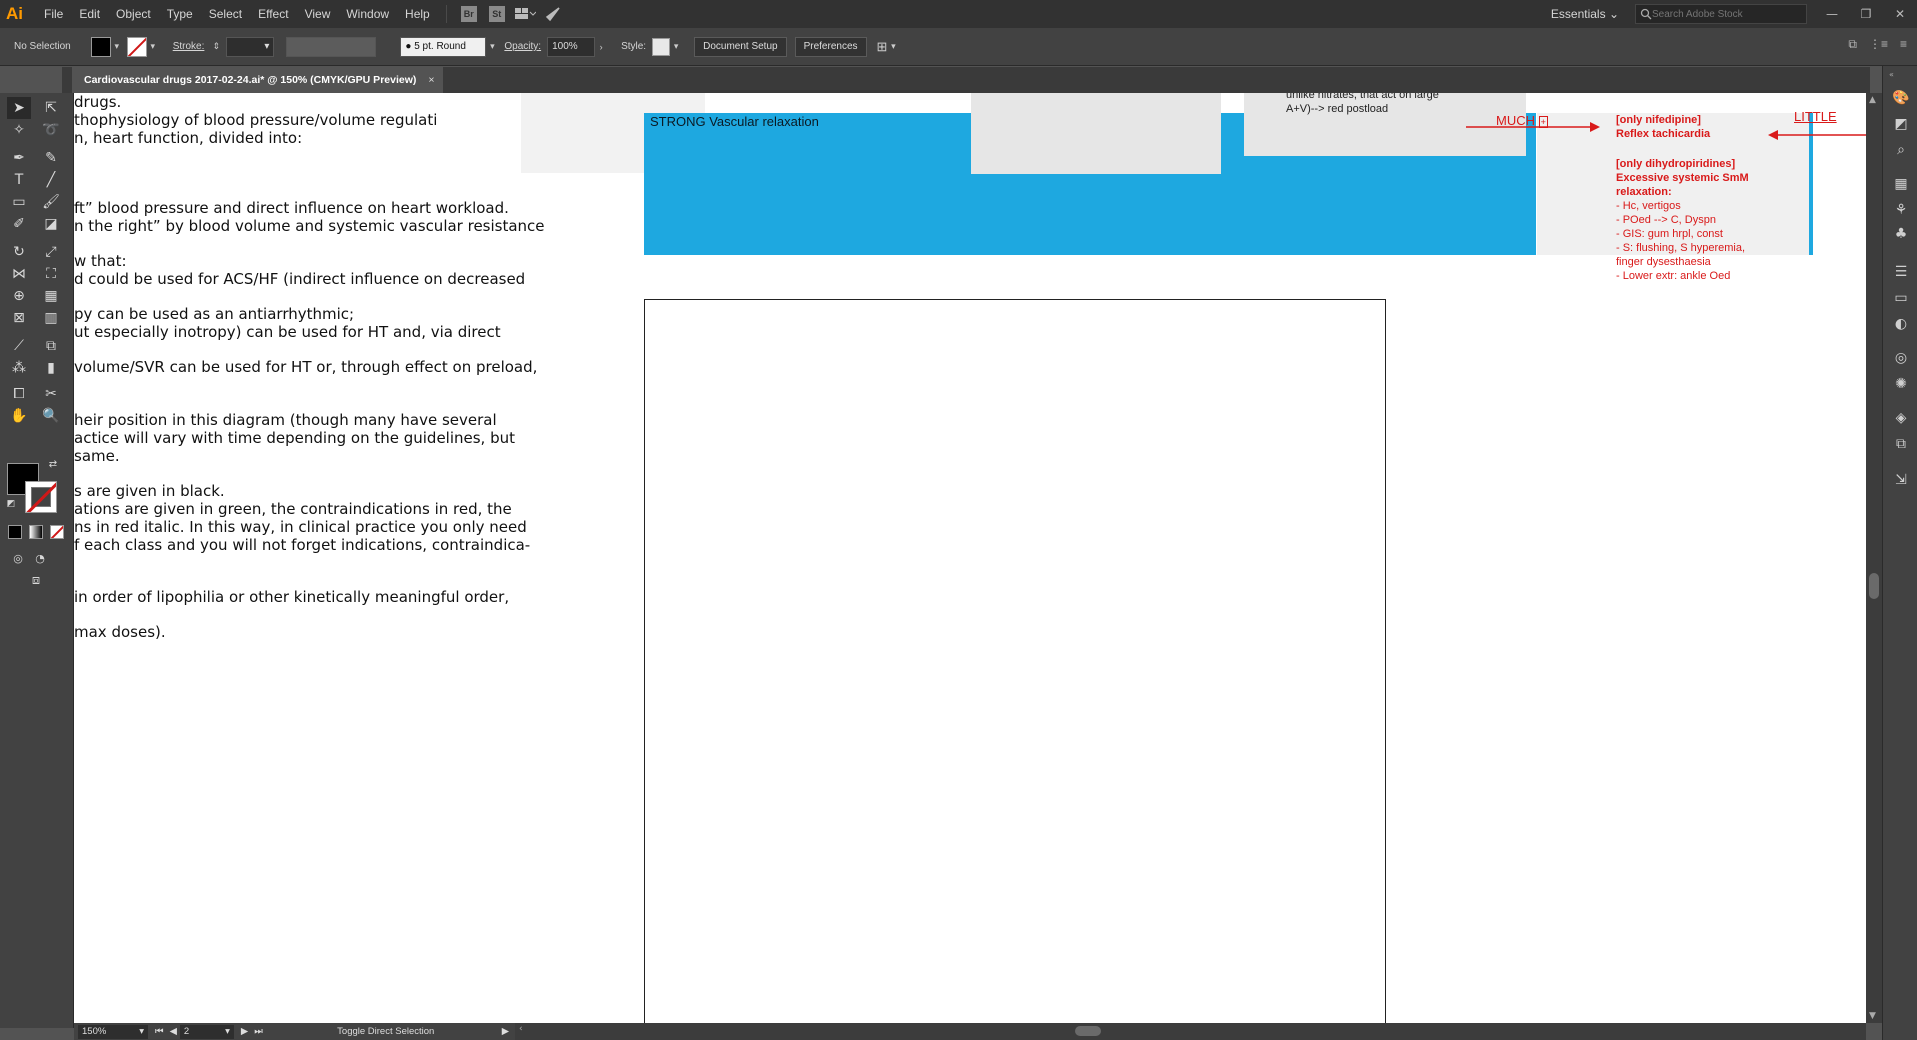 Image resolution: width=1917 pixels, height=1040 pixels. Describe the element at coordinates (1901, 210) in the screenshot. I see `brushes-icon: ⚘` at that location.